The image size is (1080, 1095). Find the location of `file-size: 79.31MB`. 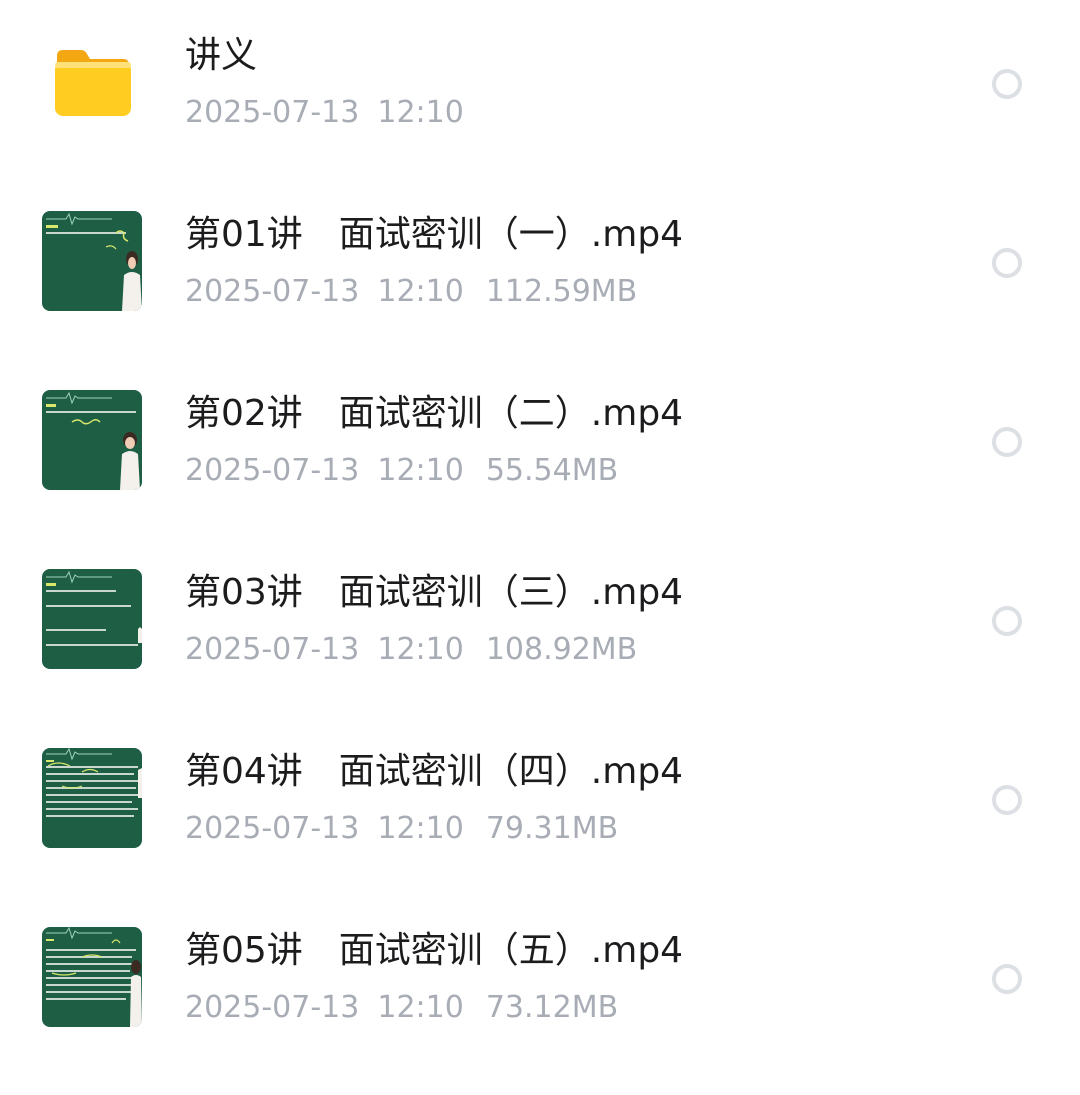

file-size: 79.31MB is located at coordinates (552, 828).